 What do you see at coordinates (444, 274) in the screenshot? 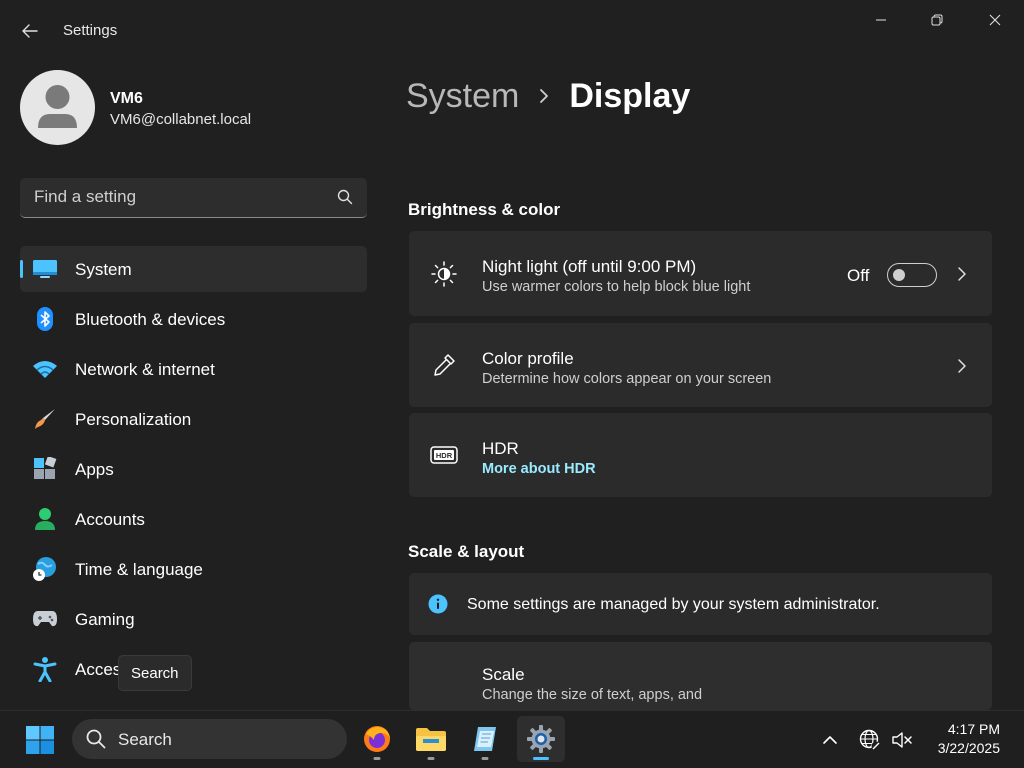
I see `brightness-sun-icon` at bounding box center [444, 274].